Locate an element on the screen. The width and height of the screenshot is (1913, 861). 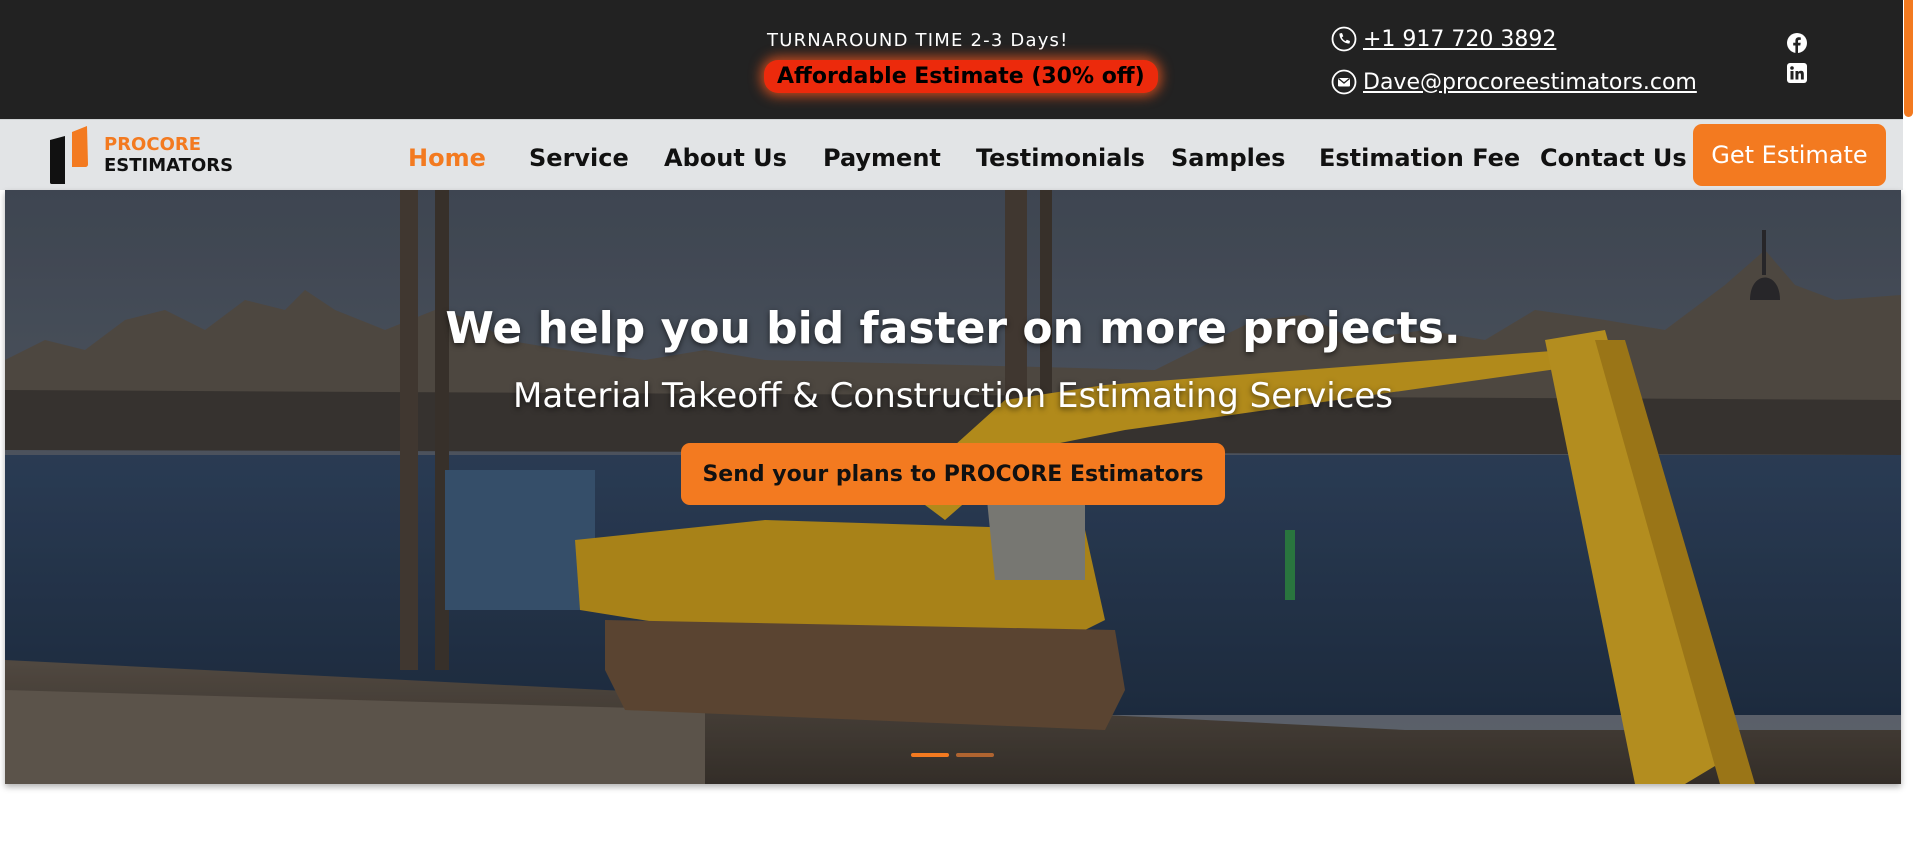
nav-service: Service is located at coordinates (579, 158).